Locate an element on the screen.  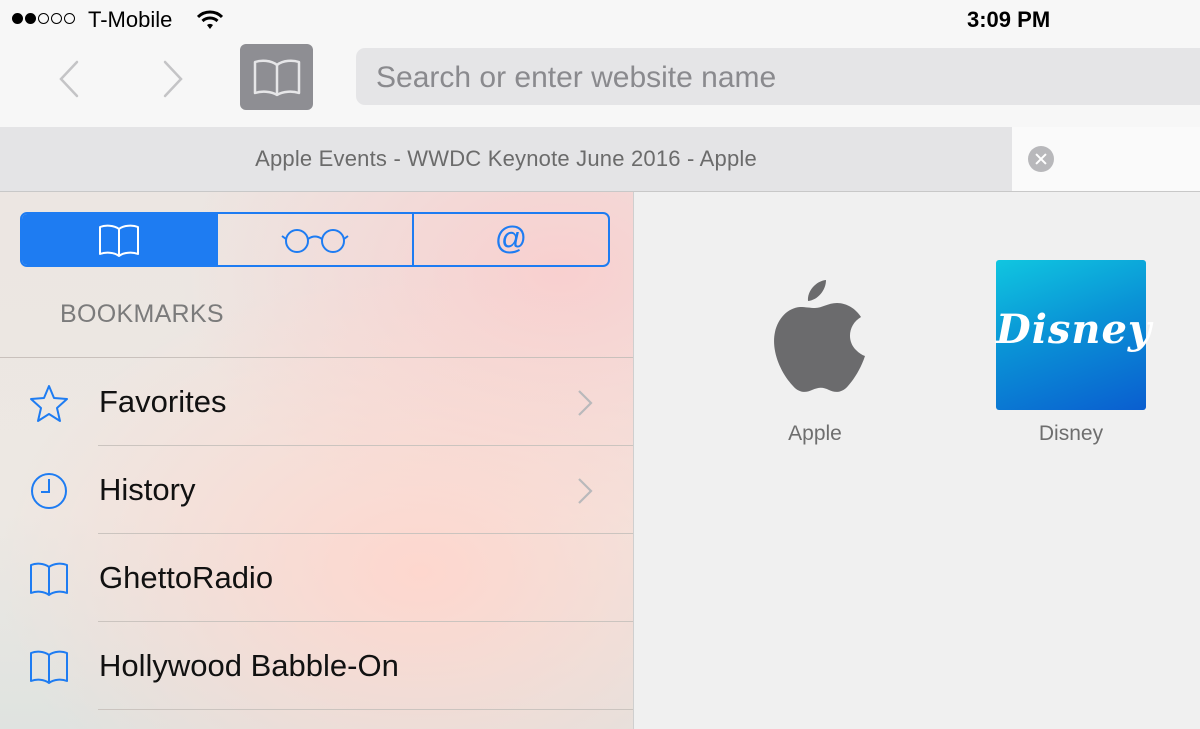
sidebar-item-label: History is located at coordinates (147, 489).